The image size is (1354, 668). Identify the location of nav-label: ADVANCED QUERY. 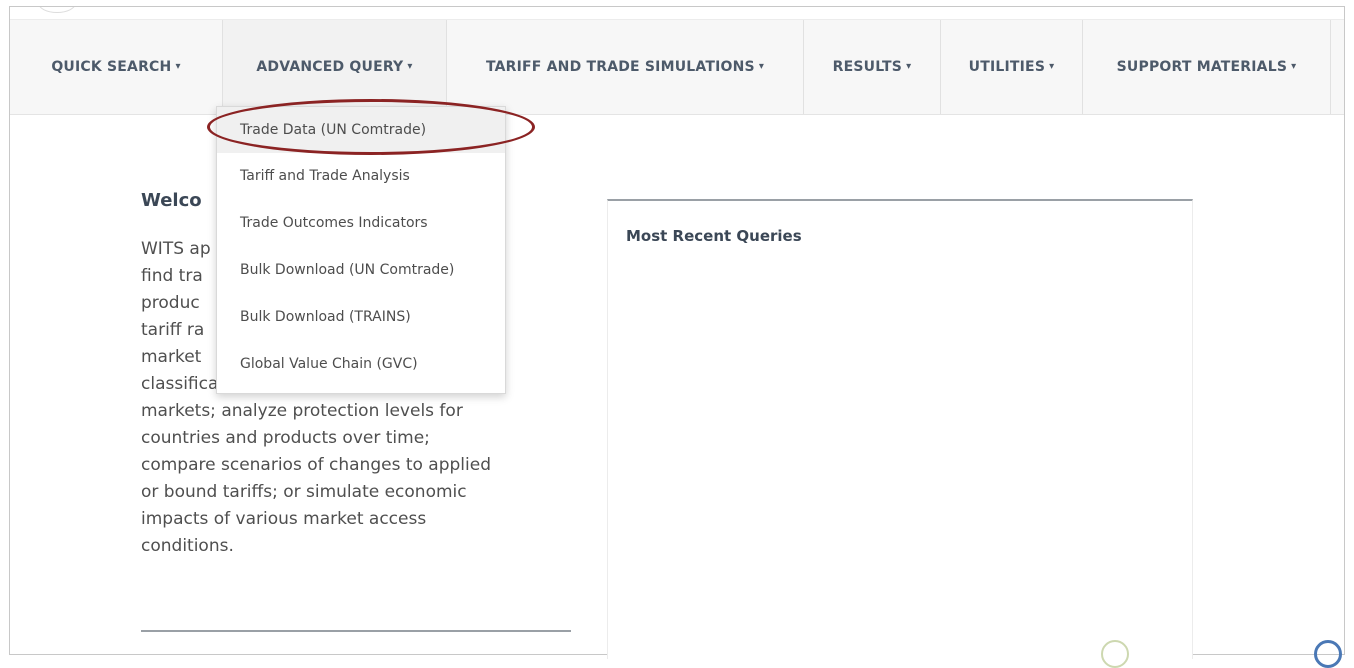
(330, 67).